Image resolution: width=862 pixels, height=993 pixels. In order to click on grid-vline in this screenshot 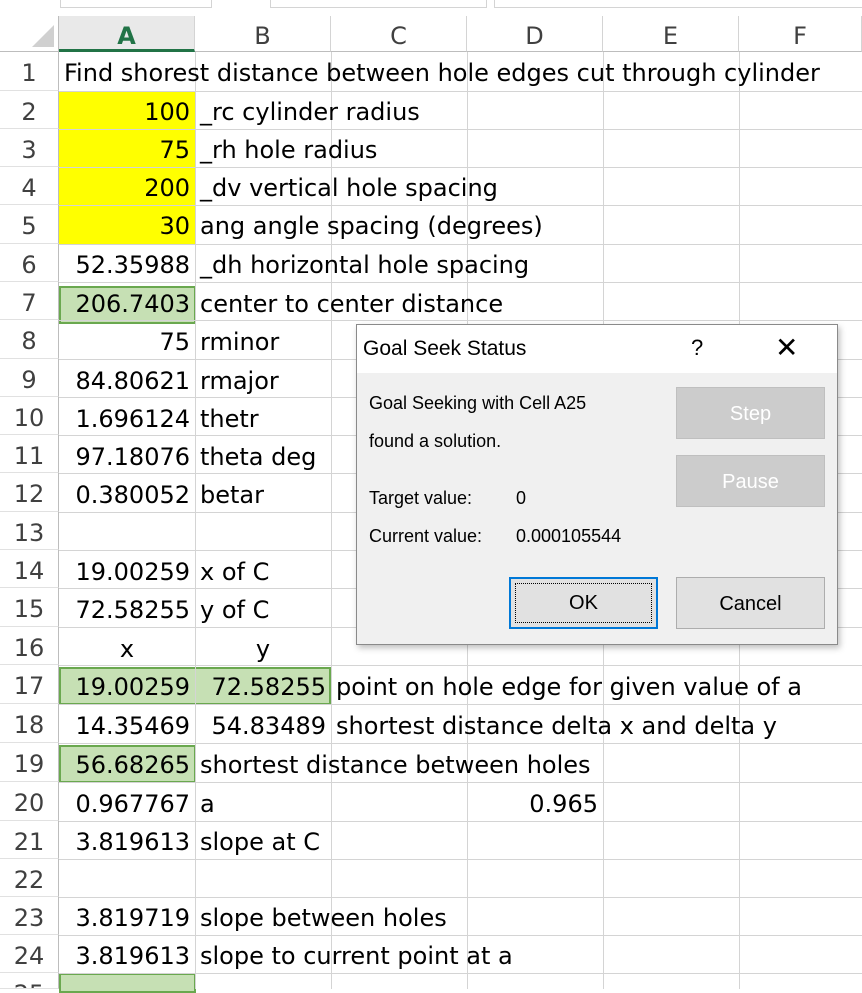, I will do `click(195, 520)`.